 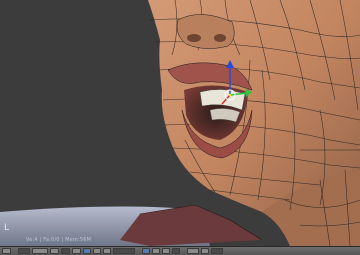 I want to click on pivot-icon, so click(x=65, y=251).